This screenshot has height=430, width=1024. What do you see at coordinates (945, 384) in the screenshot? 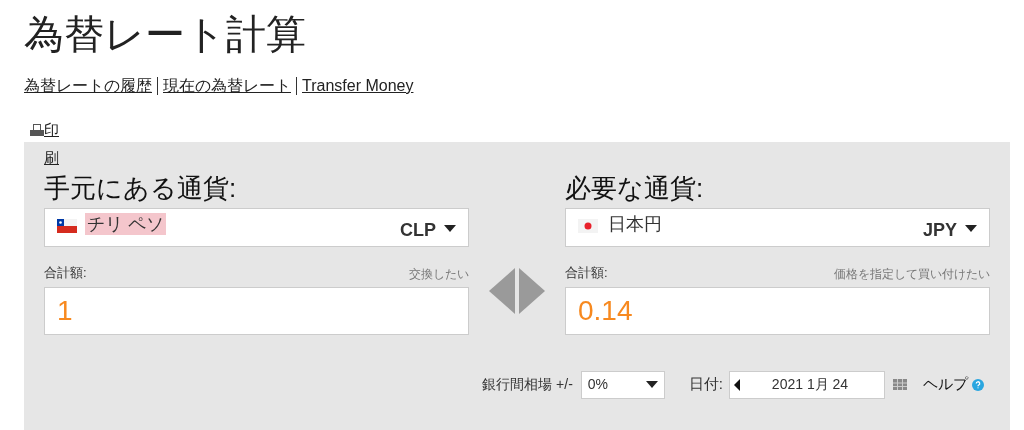
I see `help-link: ヘルプ` at bounding box center [945, 384].